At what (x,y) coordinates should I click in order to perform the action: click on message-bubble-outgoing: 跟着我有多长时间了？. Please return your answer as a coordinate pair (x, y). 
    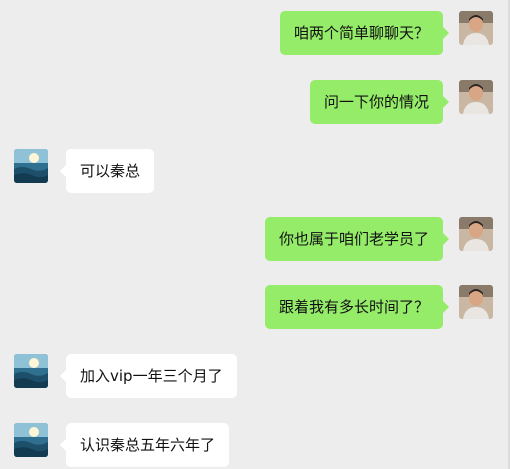
    Looking at the image, I should click on (357, 307).